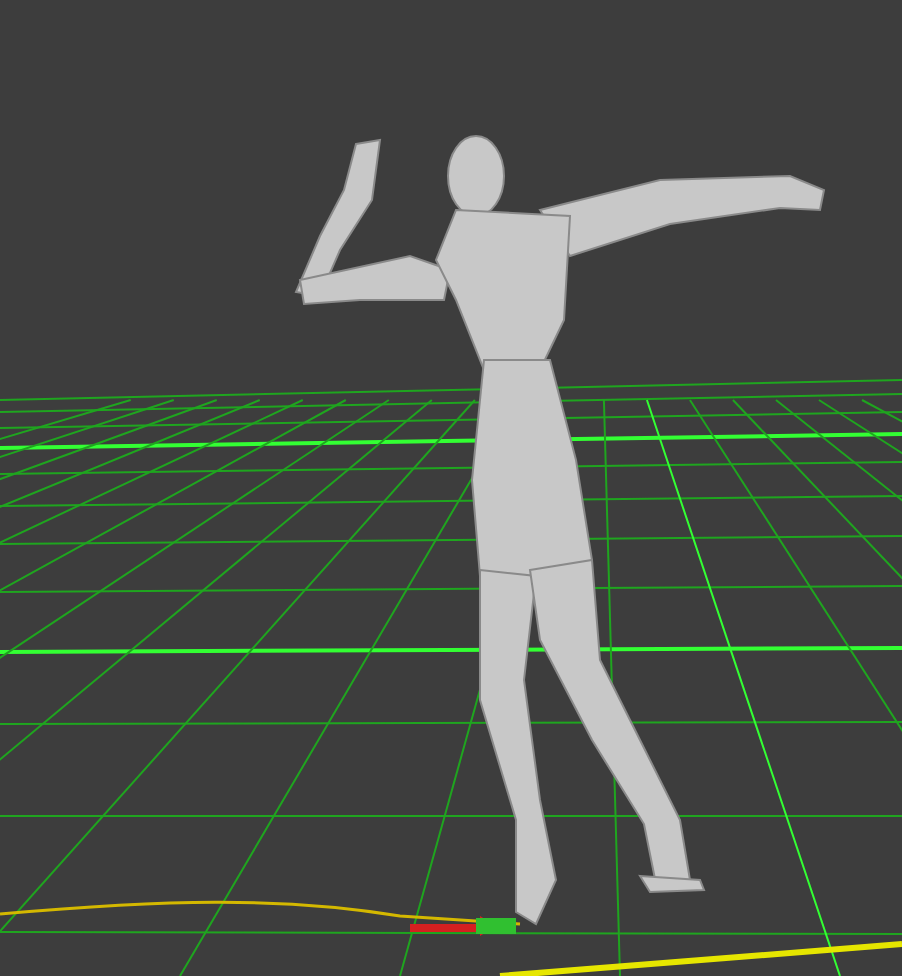  I want to click on axis-gizmo-icon, so click(463, 926).